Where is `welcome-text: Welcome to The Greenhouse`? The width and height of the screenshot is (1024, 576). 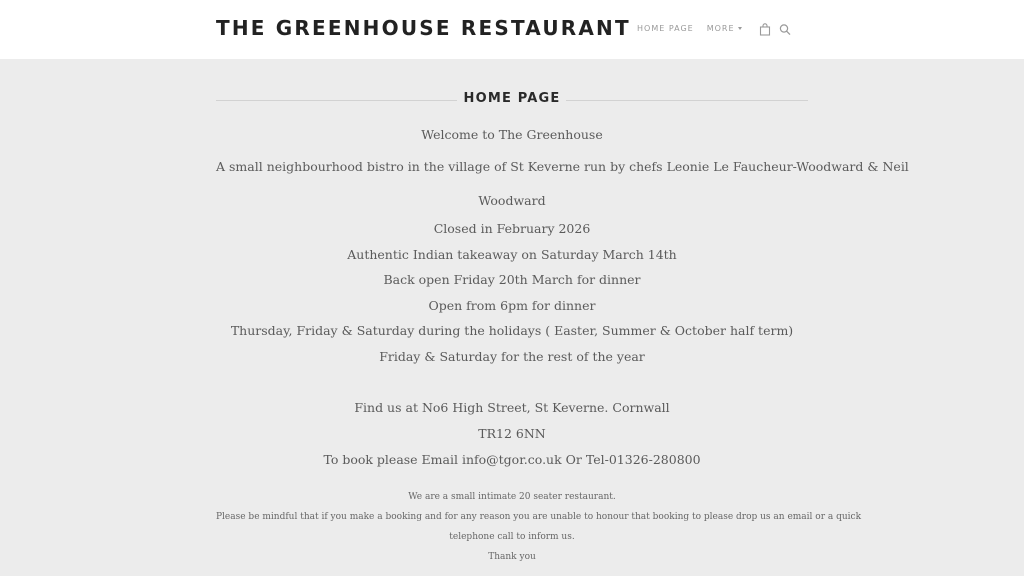 welcome-text: Welcome to The Greenhouse is located at coordinates (512, 134).